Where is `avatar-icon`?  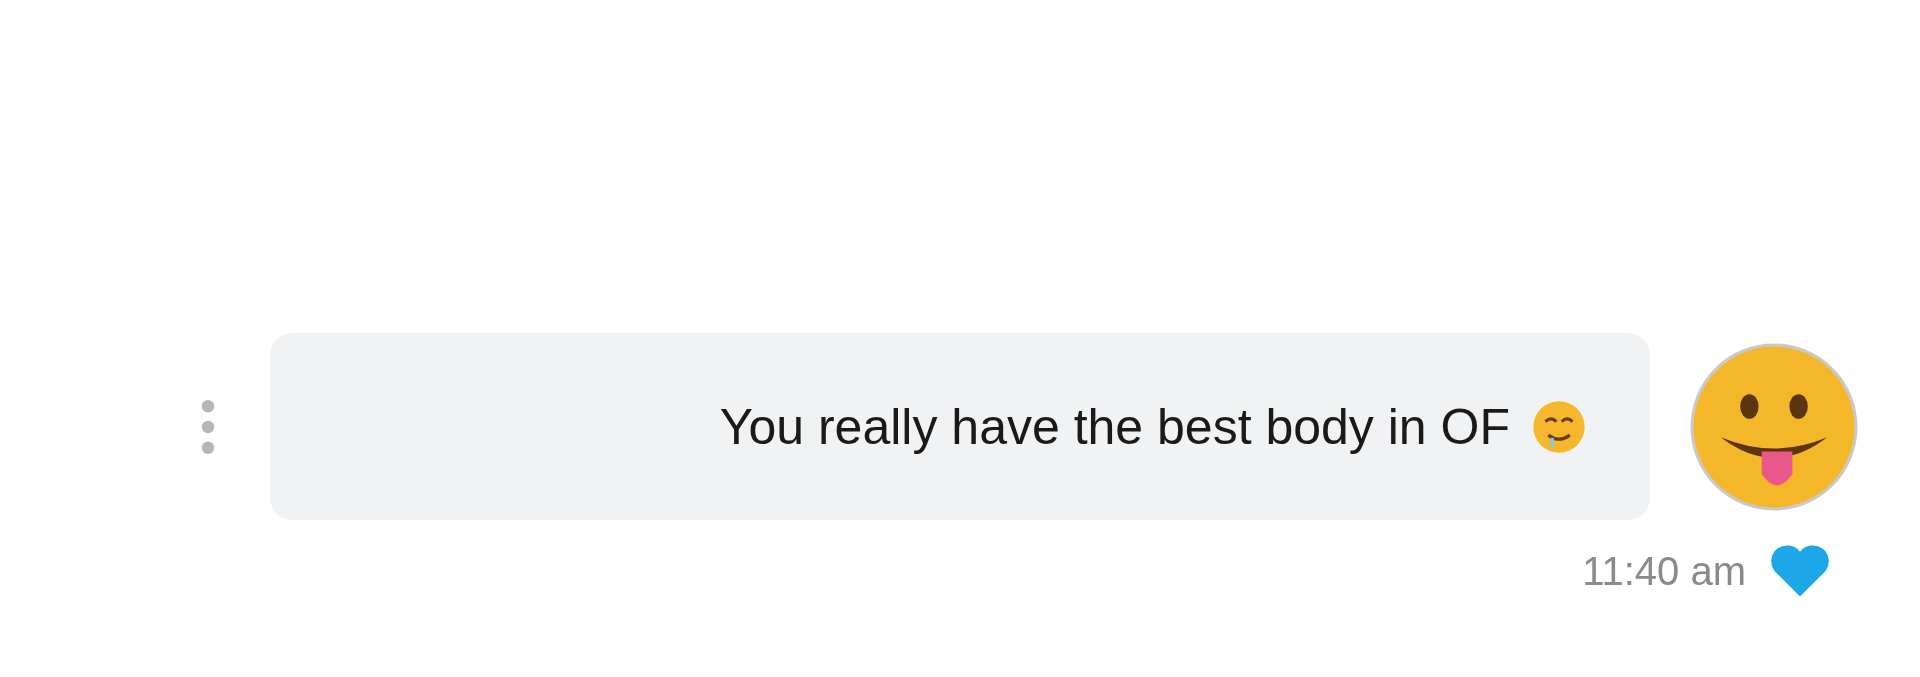
avatar-icon is located at coordinates (1774, 426).